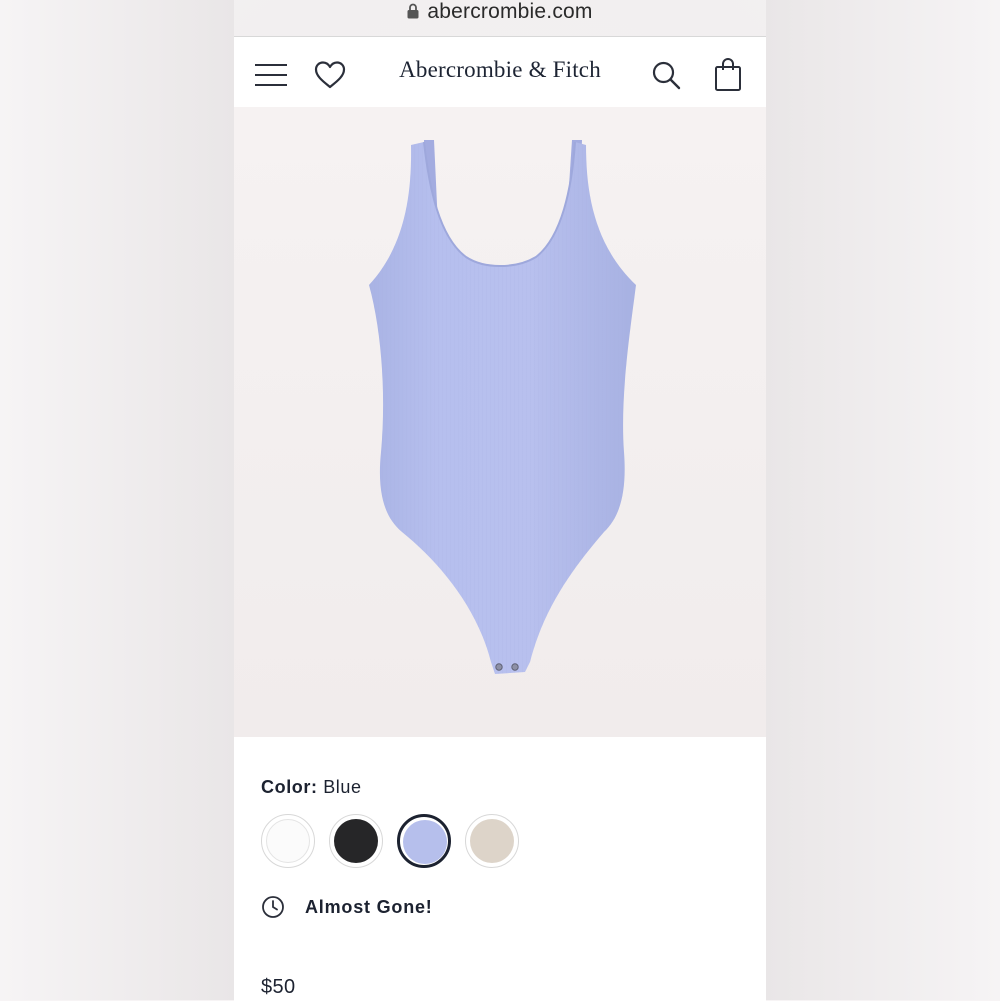 The width and height of the screenshot is (1000, 1001). I want to click on swatch-white-color, so click(288, 841).